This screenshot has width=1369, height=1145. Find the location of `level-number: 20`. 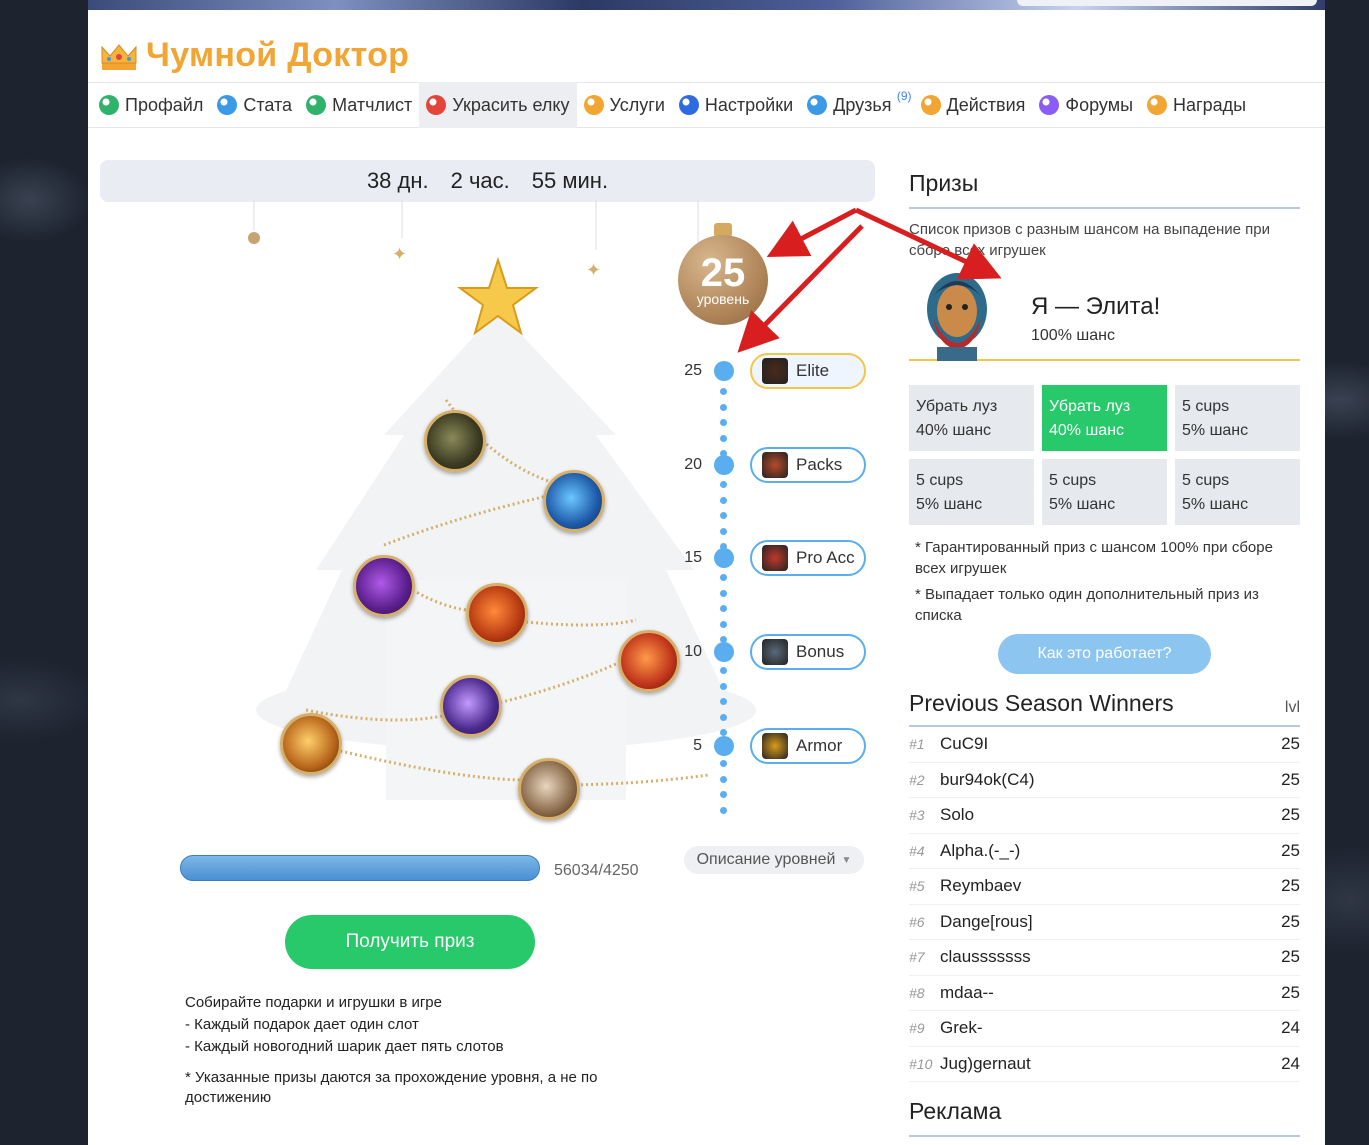

level-number: 20 is located at coordinates (693, 464).